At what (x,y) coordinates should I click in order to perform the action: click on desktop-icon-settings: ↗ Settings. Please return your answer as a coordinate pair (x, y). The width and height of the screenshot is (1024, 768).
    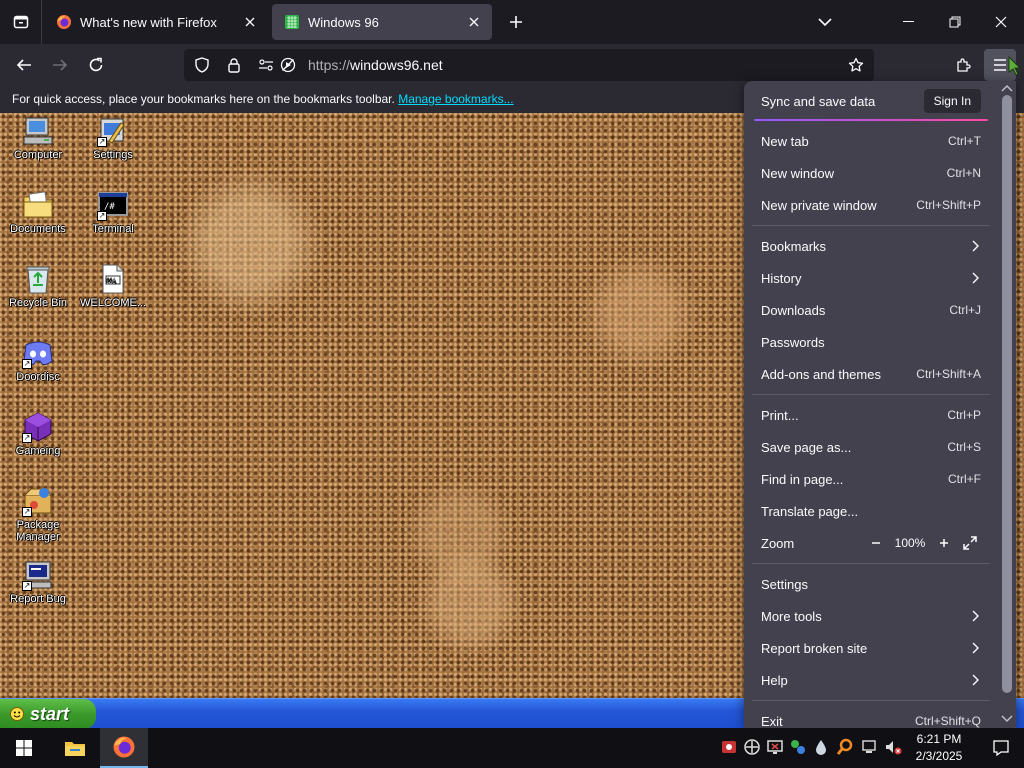
    Looking at the image, I should click on (113, 138).